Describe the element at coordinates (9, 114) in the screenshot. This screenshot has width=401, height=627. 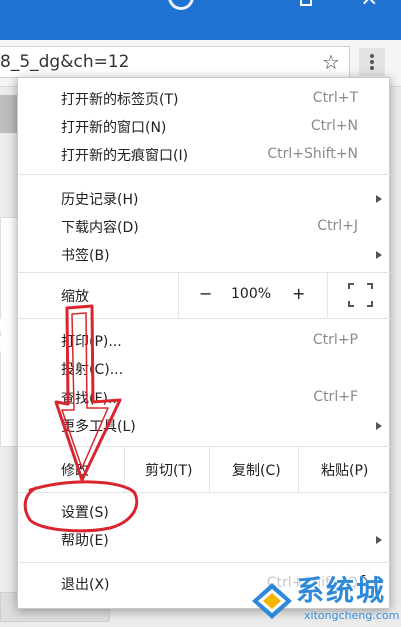
I see `page-banner` at that location.